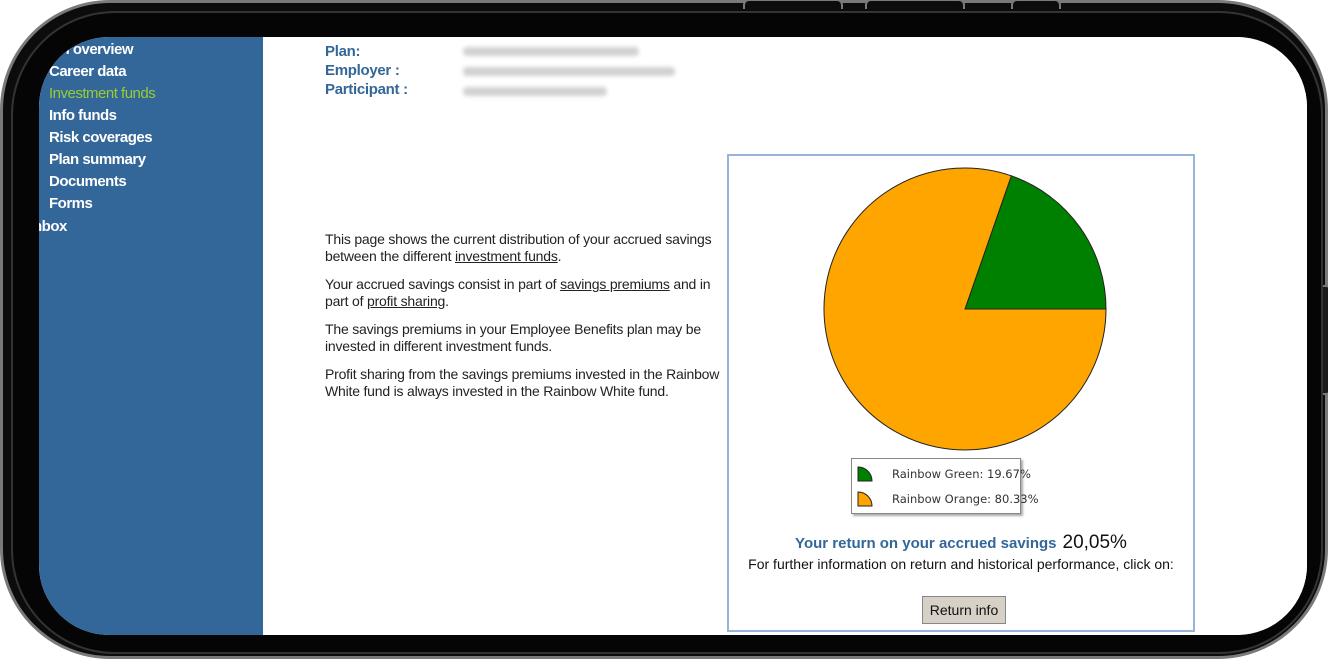 This screenshot has width=1328, height=659. I want to click on legend-swatch-green, so click(865, 474).